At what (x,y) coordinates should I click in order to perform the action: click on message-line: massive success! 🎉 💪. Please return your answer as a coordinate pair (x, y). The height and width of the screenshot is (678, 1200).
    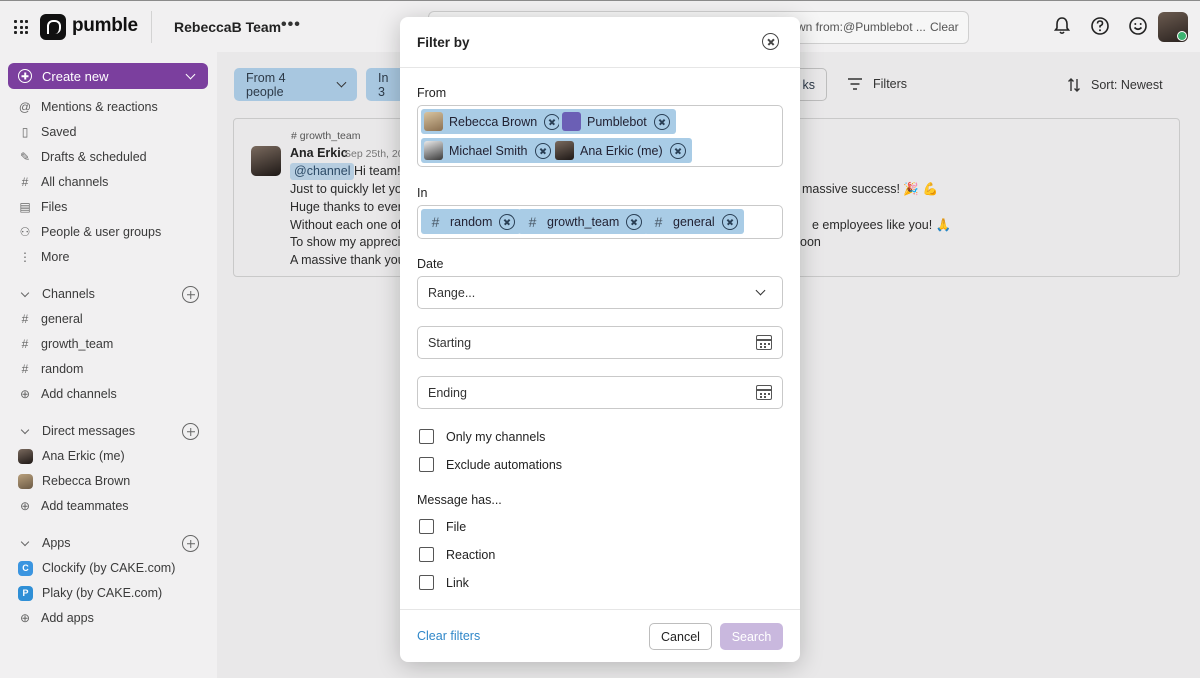
    Looking at the image, I should click on (870, 189).